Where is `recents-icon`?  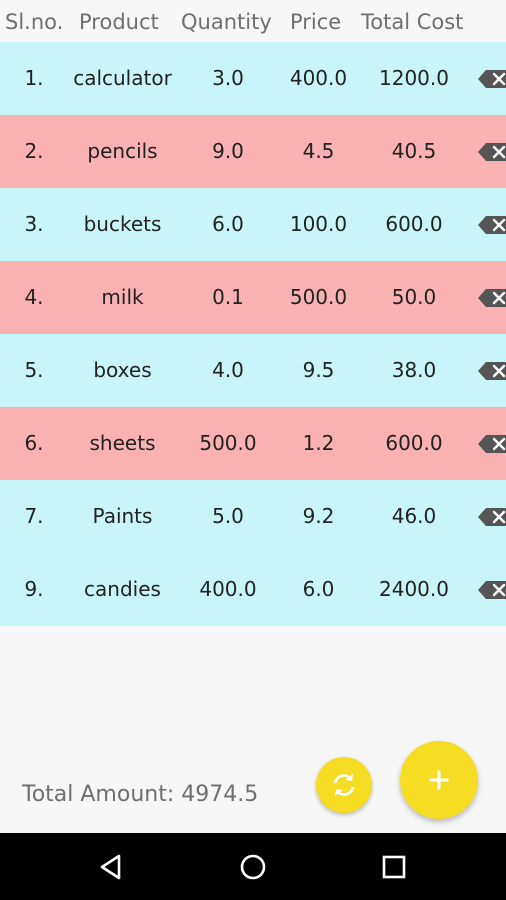 recents-icon is located at coordinates (394, 867).